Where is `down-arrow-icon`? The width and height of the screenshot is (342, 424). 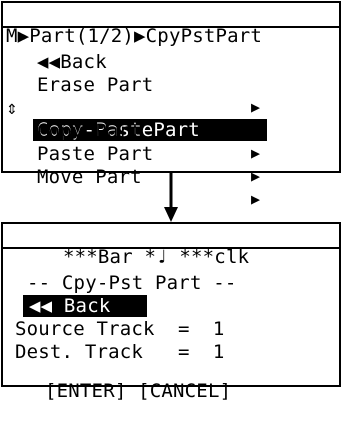 down-arrow-icon is located at coordinates (171, 197).